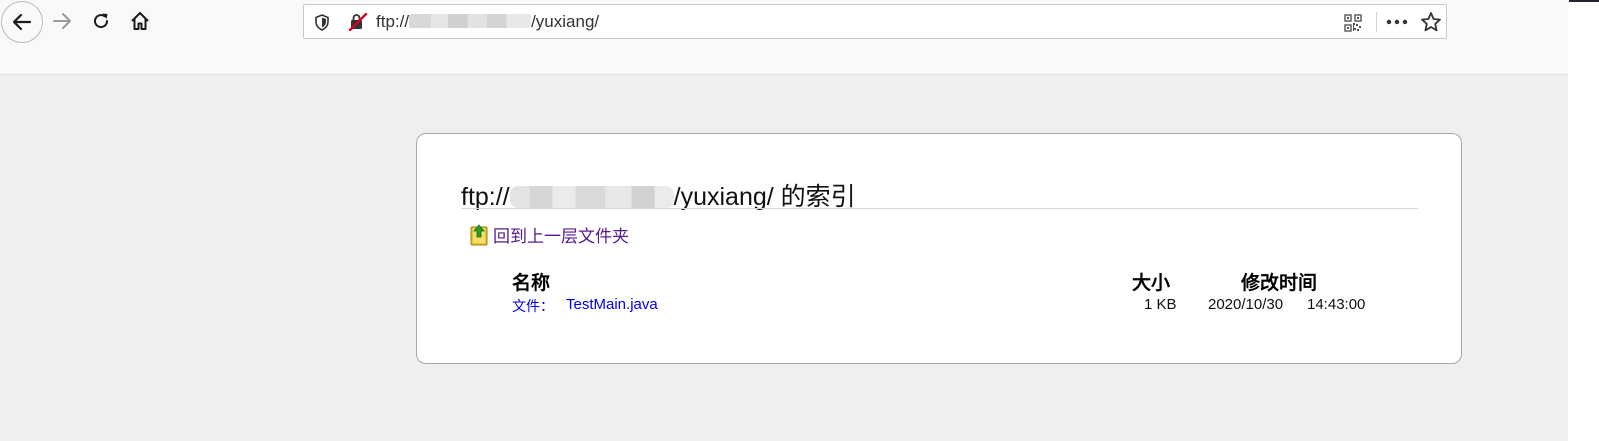  What do you see at coordinates (1431, 22) in the screenshot?
I see `star-icon` at bounding box center [1431, 22].